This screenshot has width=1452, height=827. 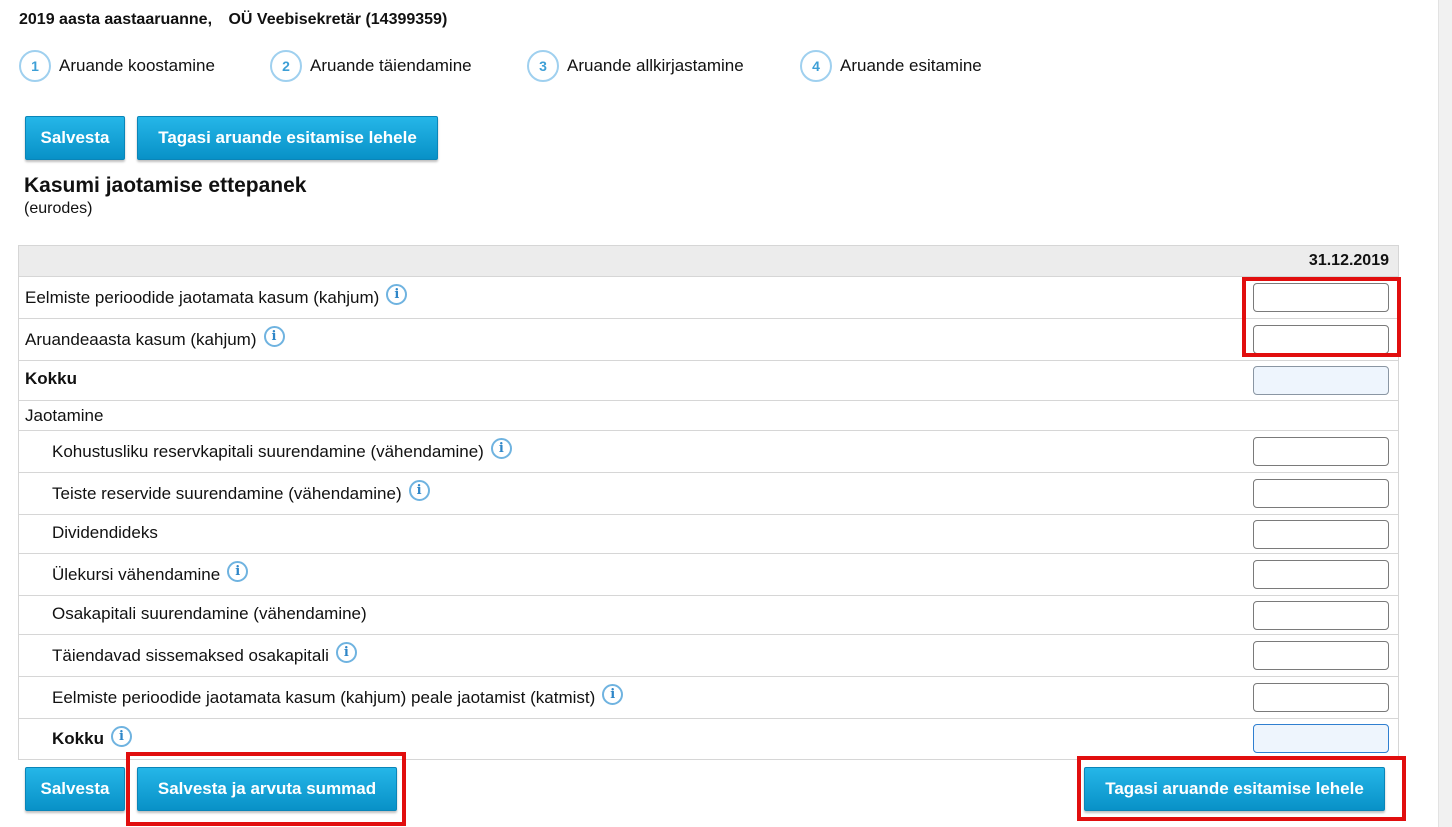 I want to click on retained-earnings-input, so click(x=1321, y=297).